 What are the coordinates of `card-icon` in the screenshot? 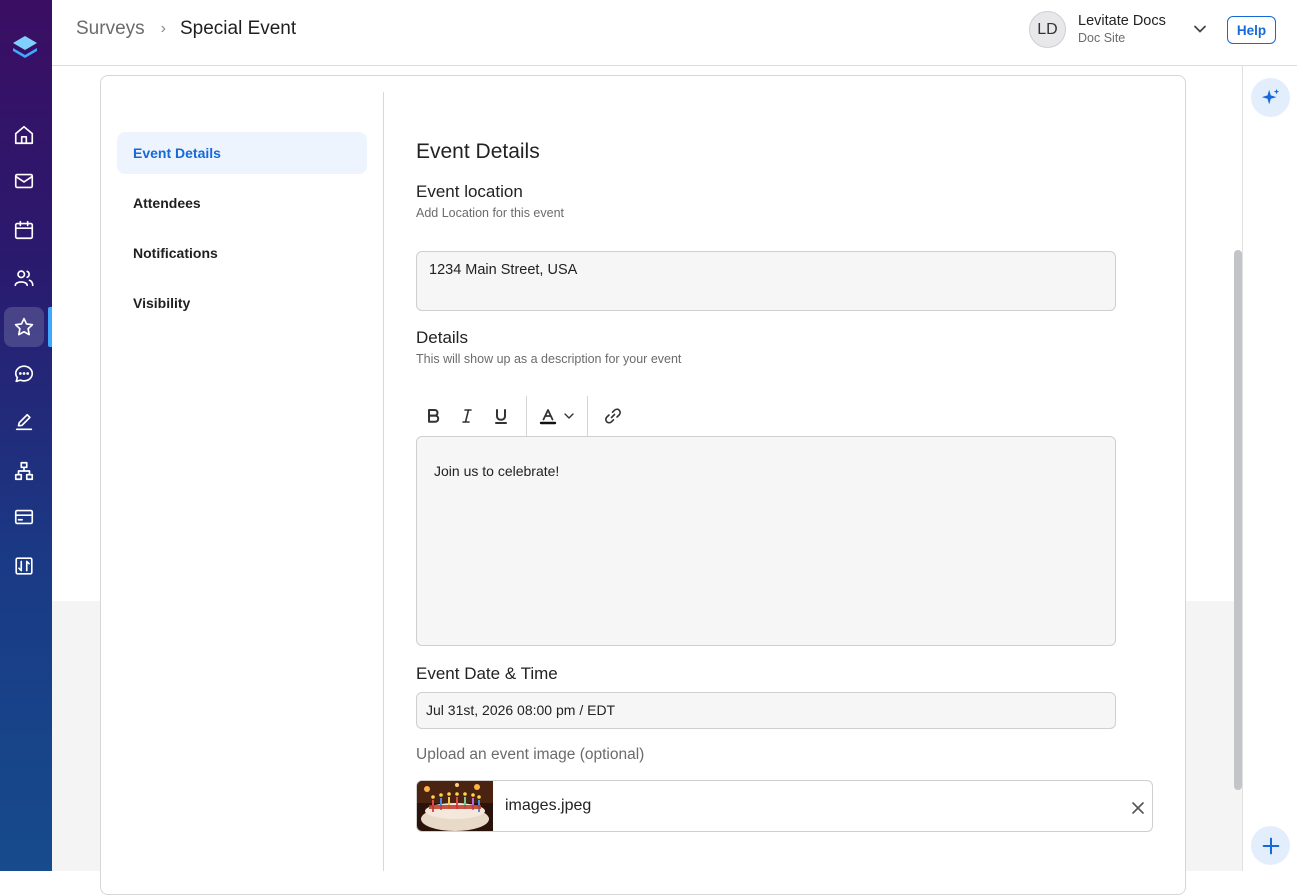 It's located at (24, 517).